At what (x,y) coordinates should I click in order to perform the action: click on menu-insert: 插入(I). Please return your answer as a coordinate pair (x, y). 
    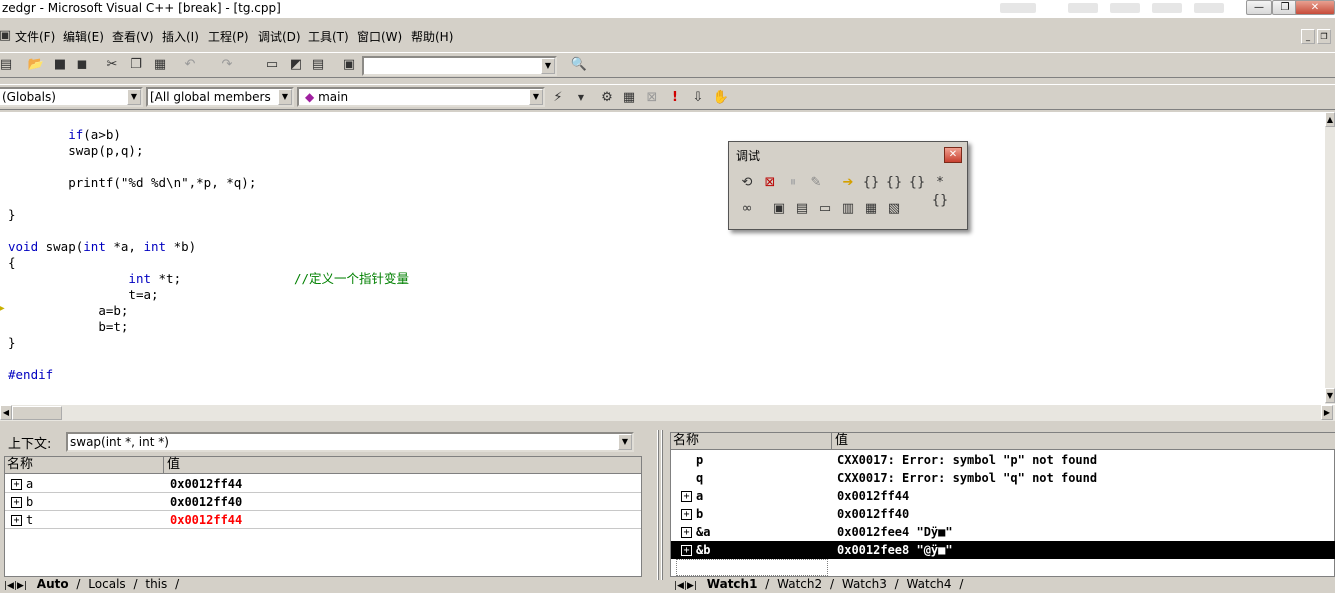
    Looking at the image, I should click on (180, 36).